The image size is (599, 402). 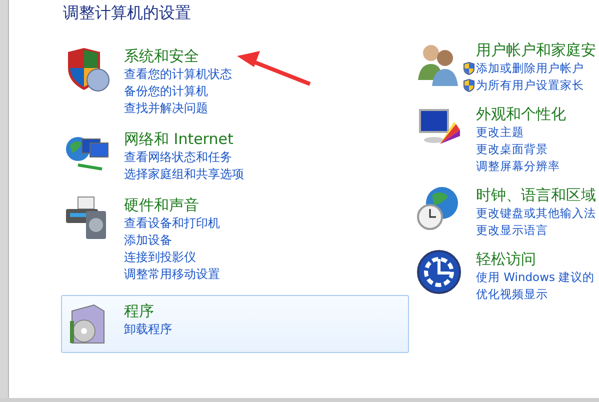 What do you see at coordinates (148, 311) in the screenshot?
I see `category-link: 程序` at bounding box center [148, 311].